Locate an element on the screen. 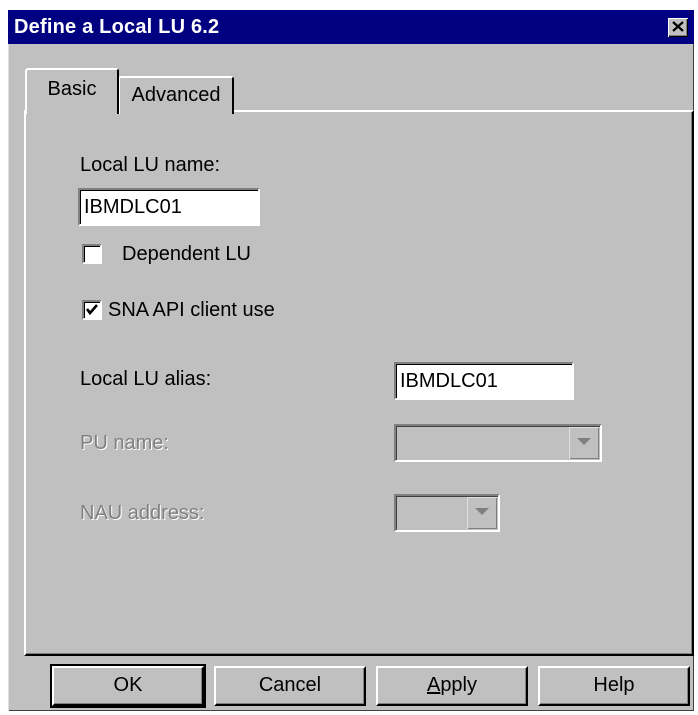 This screenshot has height=715, width=698. help-button-label: Help is located at coordinates (614, 685).